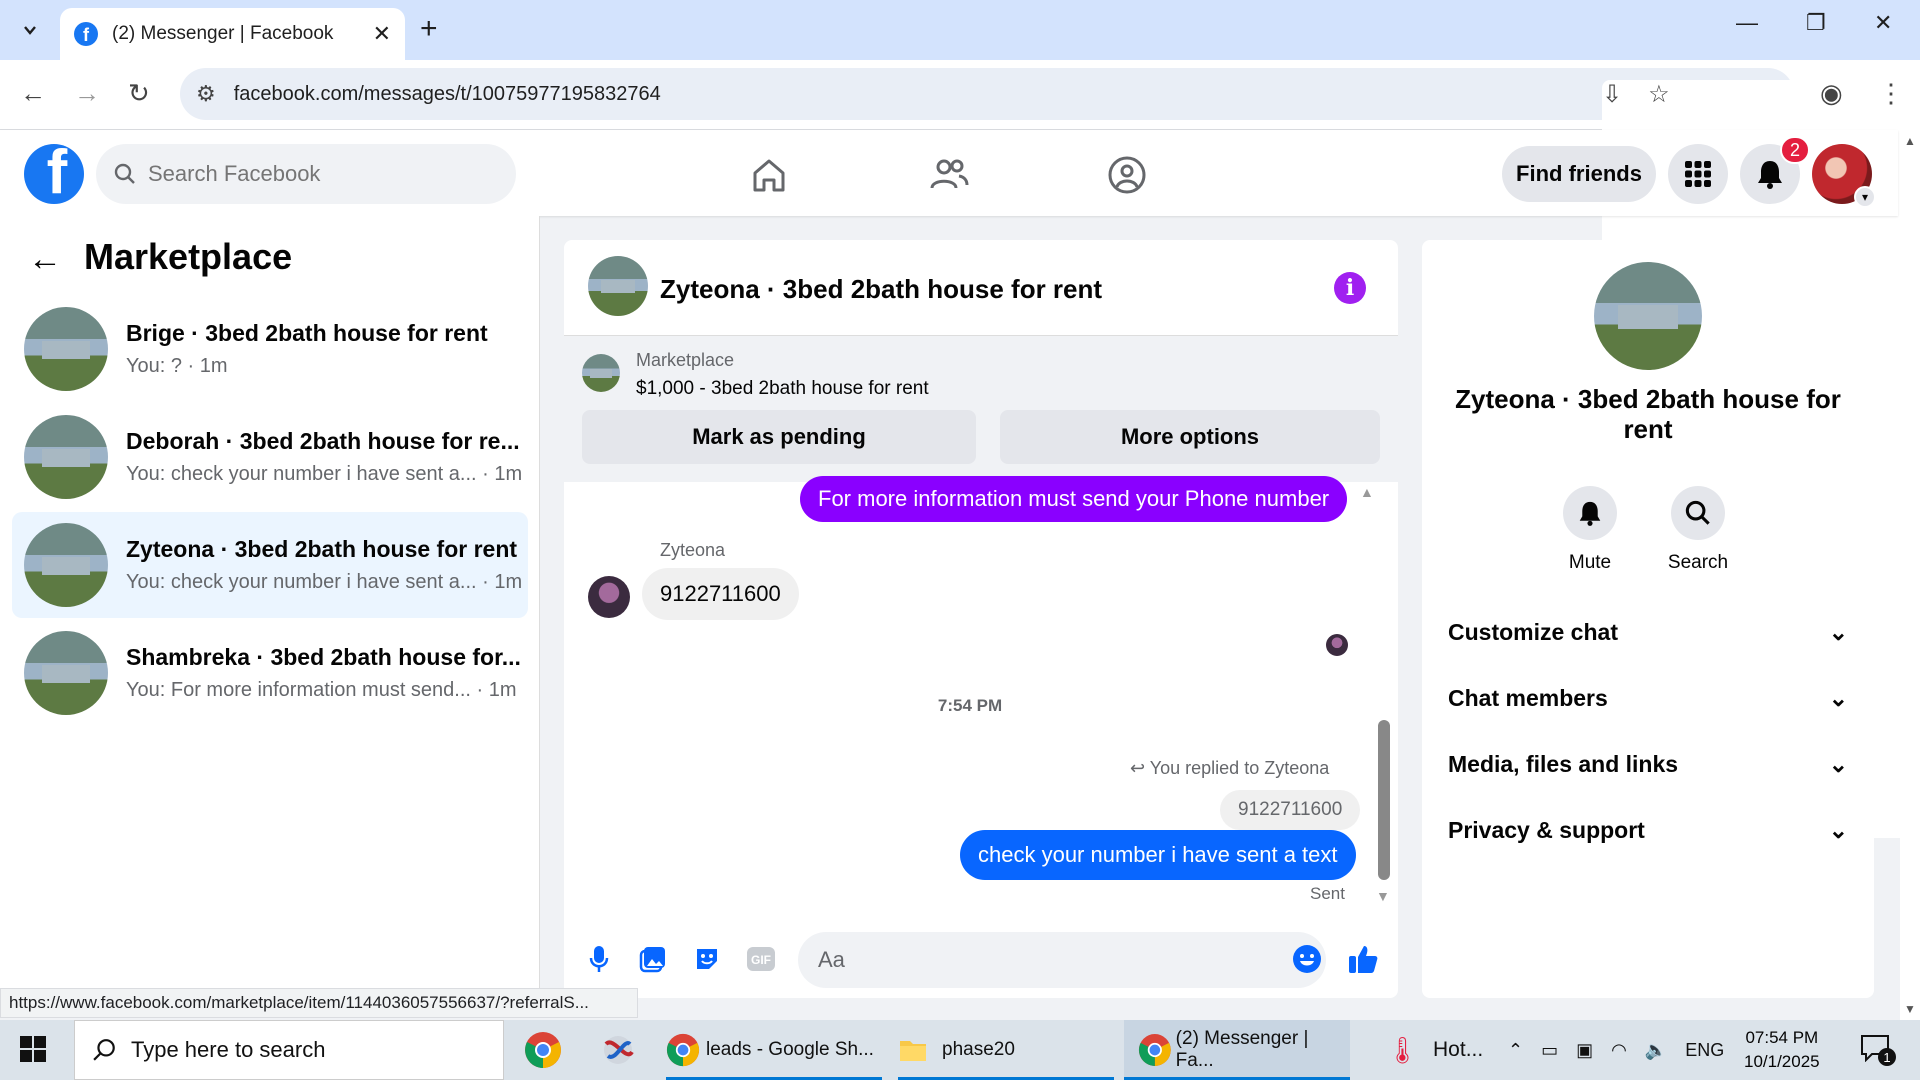 Image resolution: width=1920 pixels, height=1080 pixels. What do you see at coordinates (30, 30) in the screenshot?
I see `tab-search-chevron-icon` at bounding box center [30, 30].